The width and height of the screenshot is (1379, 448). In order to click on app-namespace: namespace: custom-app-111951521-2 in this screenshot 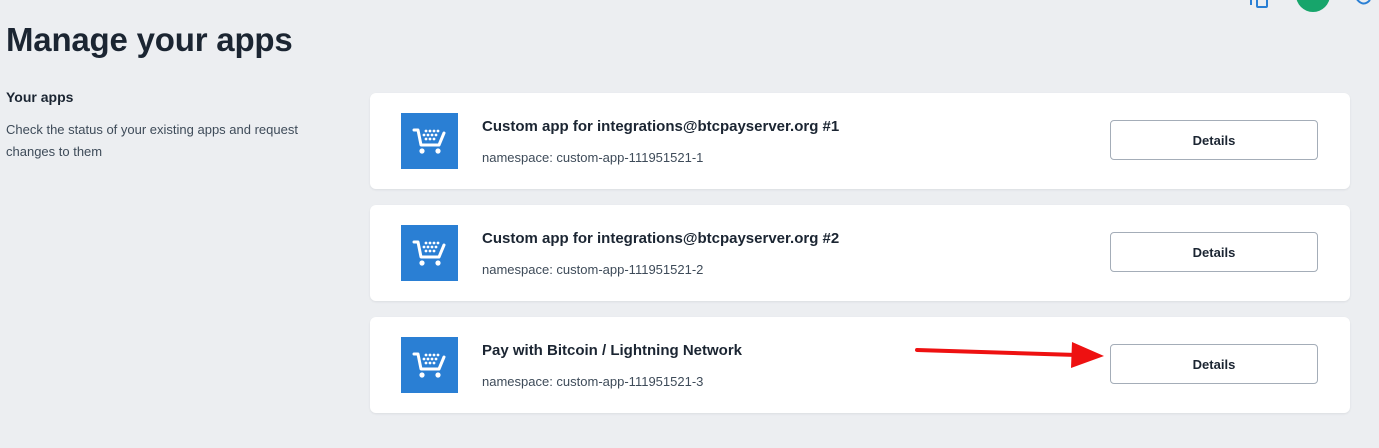, I will do `click(593, 269)`.